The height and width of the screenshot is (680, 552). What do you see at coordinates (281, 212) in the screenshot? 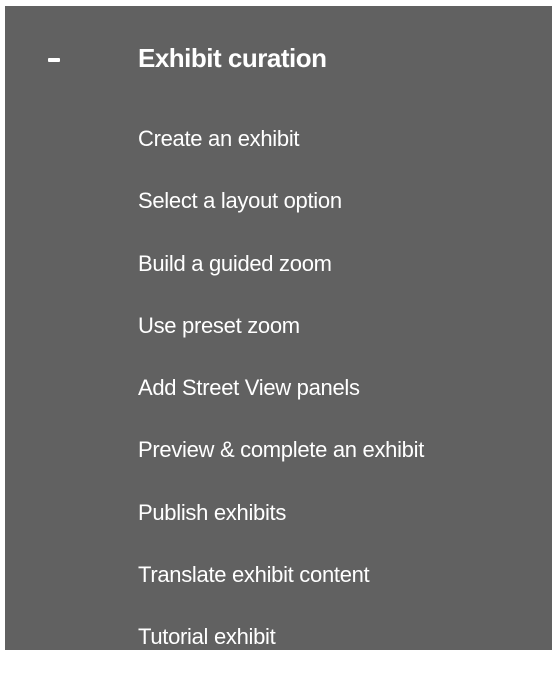
I see `menu-item-select-a-layout-option: Select a layout option` at bounding box center [281, 212].